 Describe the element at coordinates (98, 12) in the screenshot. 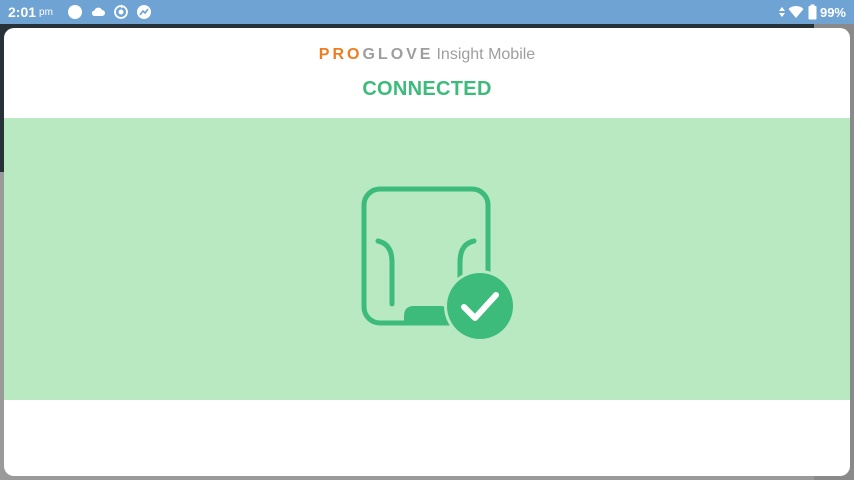

I see `cloud-icon` at that location.